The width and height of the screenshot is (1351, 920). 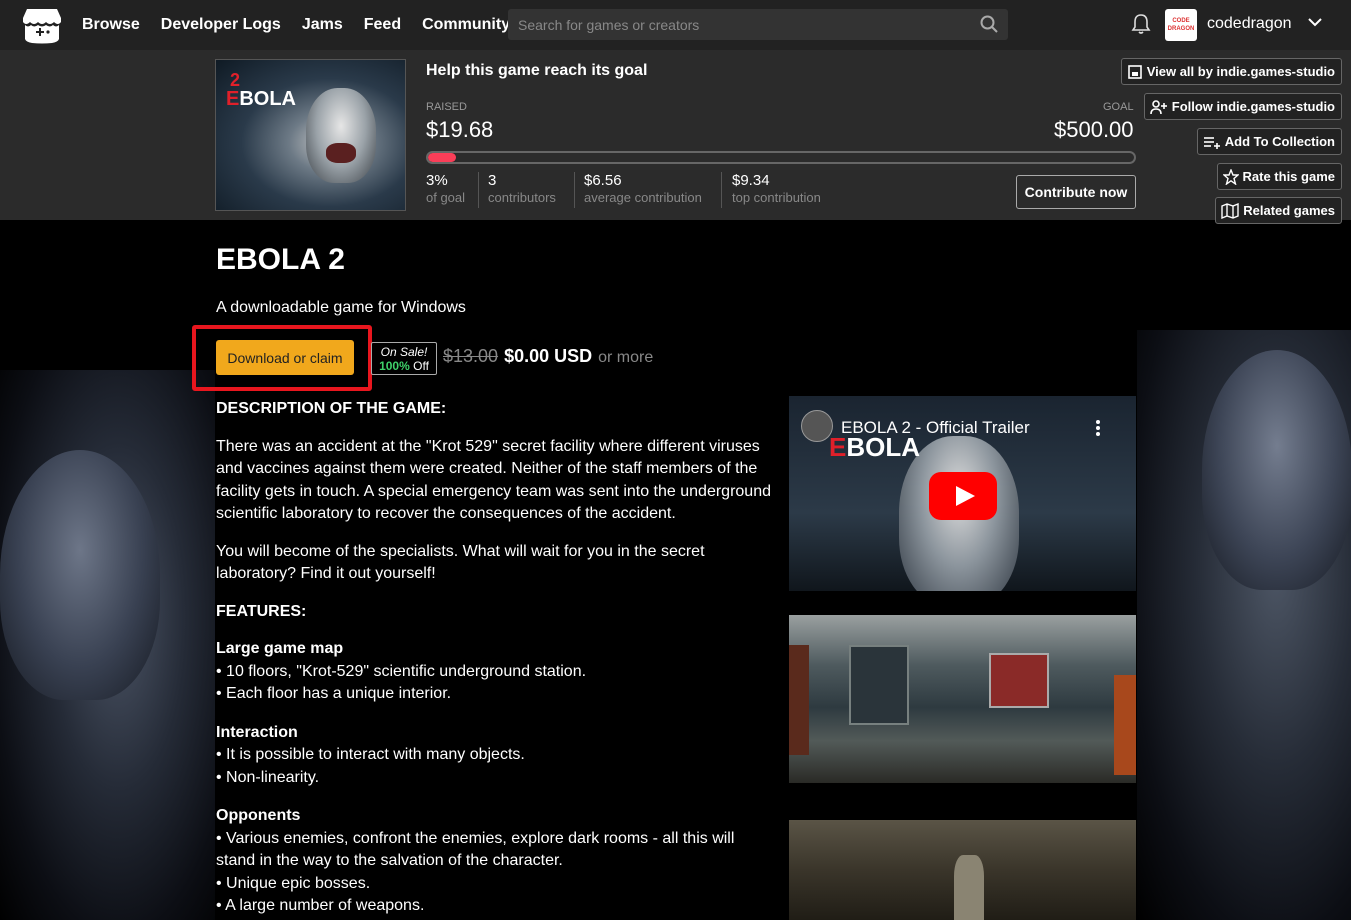 I want to click on cover-zombie-face, so click(x=341, y=135).